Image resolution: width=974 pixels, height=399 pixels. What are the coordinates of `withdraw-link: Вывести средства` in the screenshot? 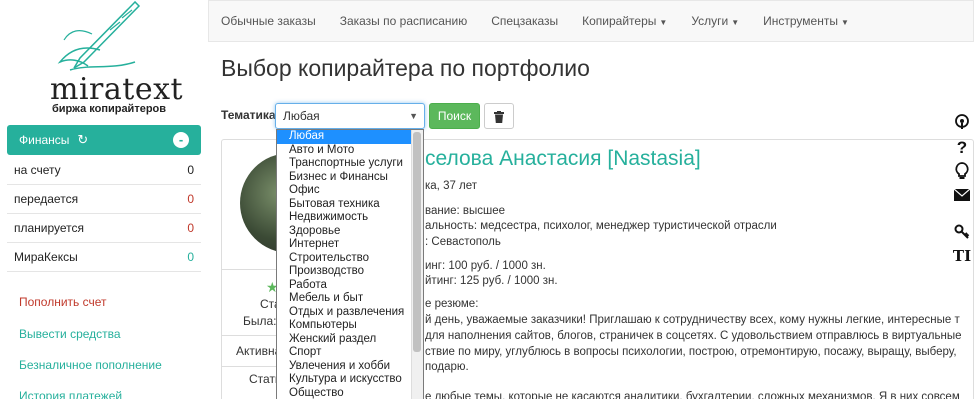 It's located at (70, 334).